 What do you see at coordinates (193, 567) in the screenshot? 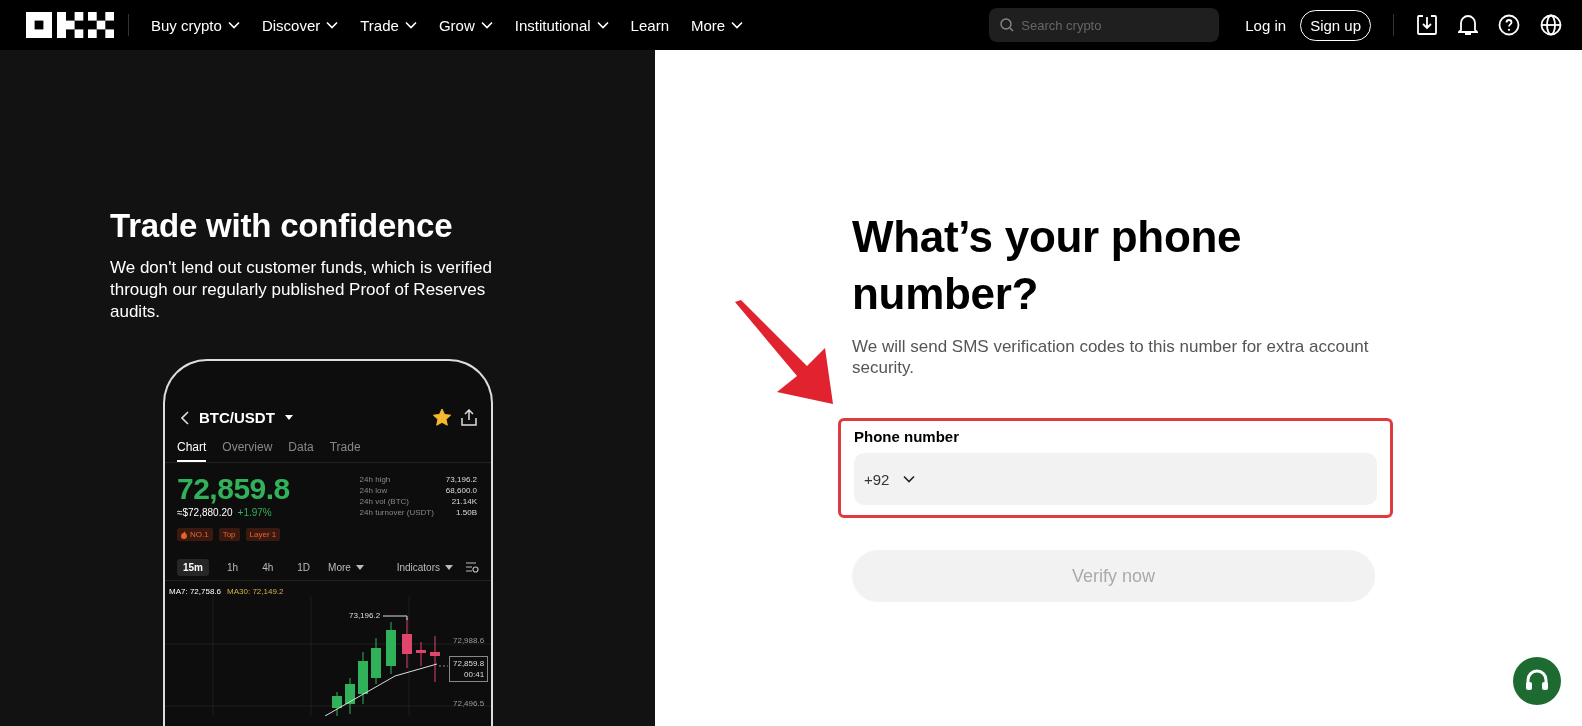
I see `interval-tab: 15m` at bounding box center [193, 567].